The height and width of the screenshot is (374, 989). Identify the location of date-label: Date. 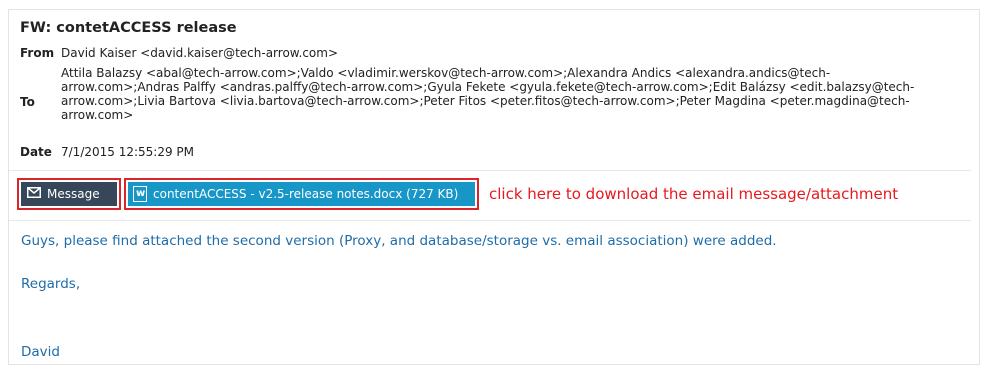
(36, 152).